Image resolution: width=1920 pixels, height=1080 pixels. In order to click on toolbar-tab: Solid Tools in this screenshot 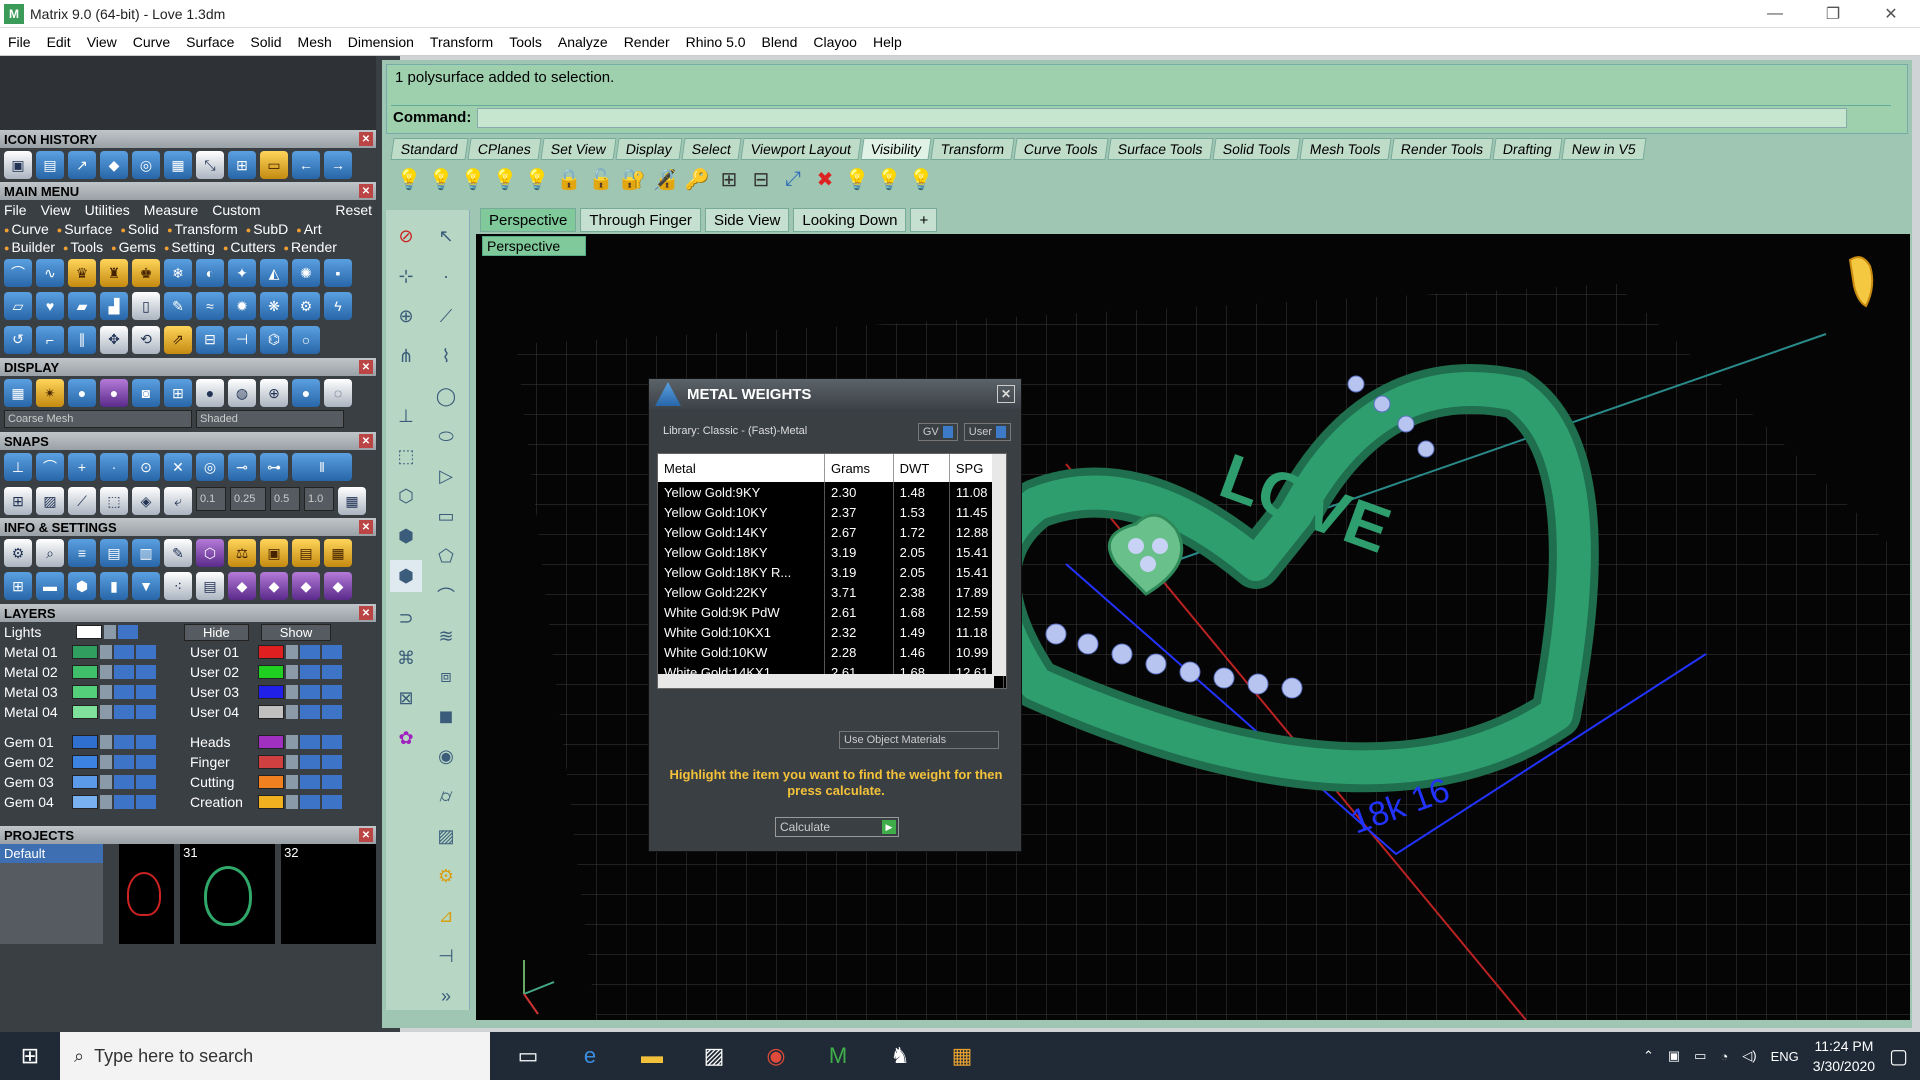, I will do `click(1256, 149)`.